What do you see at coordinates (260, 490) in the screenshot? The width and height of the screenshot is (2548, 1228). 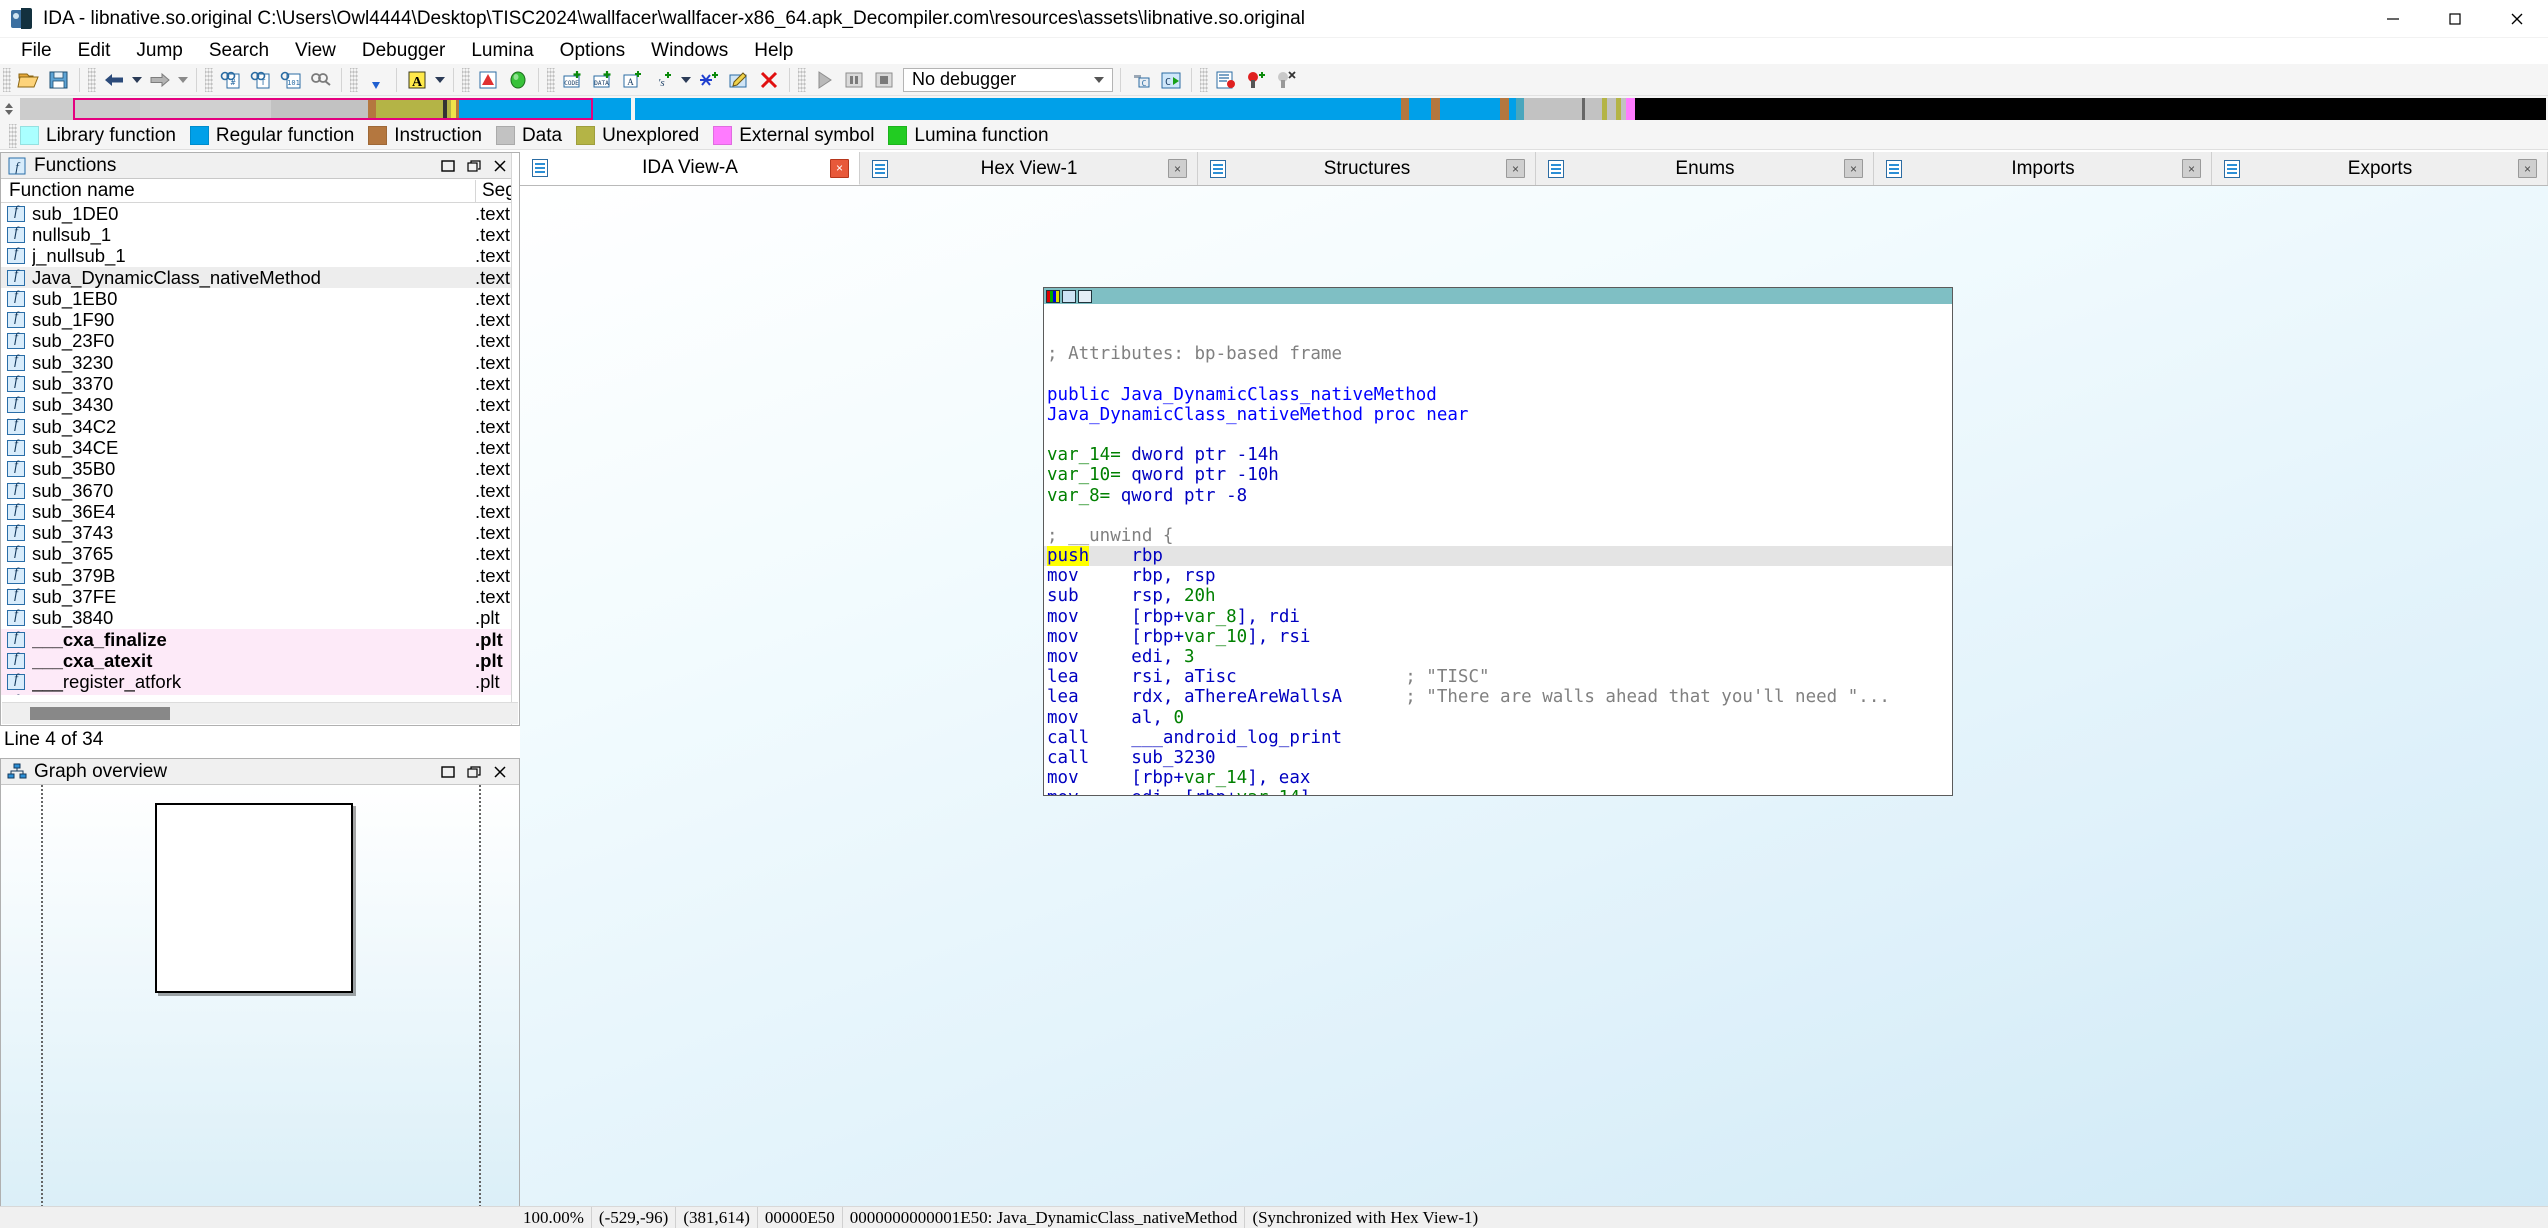 I see `function-list-row: sub_3670.text` at bounding box center [260, 490].